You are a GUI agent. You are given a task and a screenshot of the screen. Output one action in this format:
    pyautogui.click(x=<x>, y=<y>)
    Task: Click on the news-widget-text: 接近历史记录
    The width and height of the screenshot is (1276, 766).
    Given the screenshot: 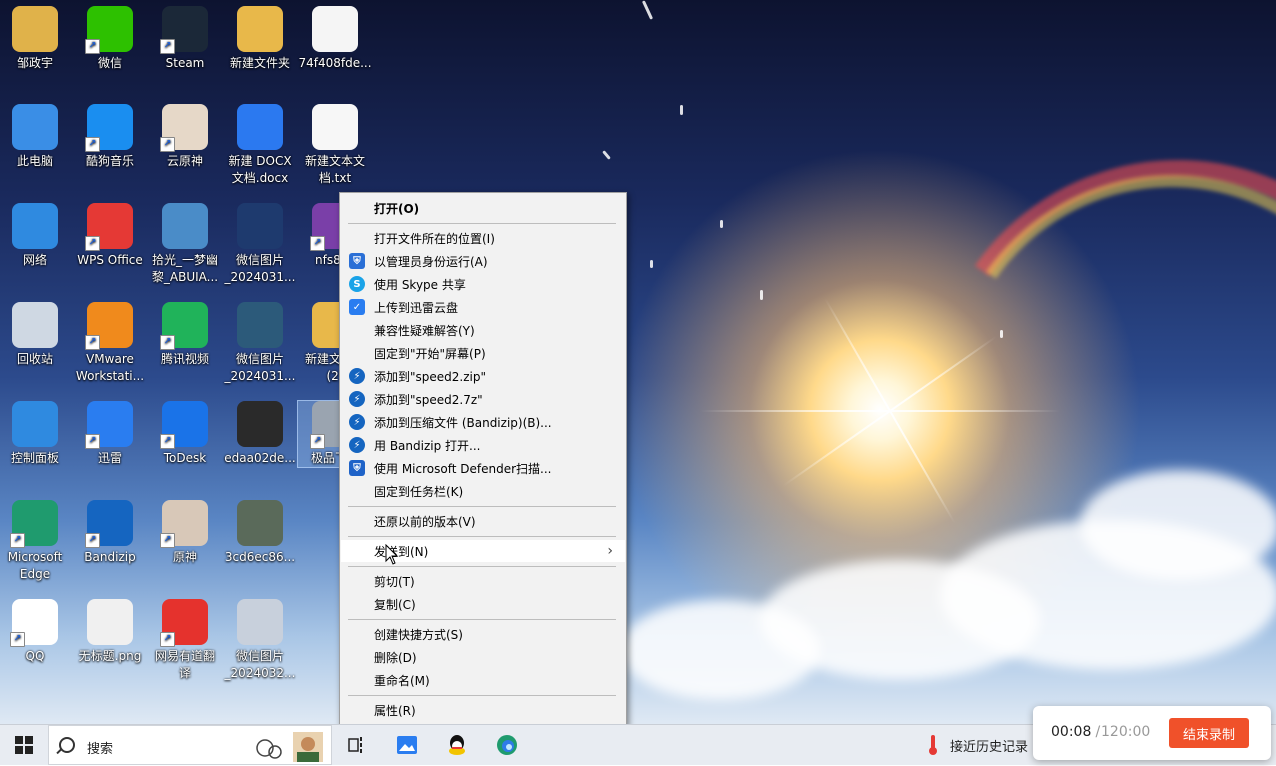 What is the action you would take?
    pyautogui.click(x=995, y=745)
    